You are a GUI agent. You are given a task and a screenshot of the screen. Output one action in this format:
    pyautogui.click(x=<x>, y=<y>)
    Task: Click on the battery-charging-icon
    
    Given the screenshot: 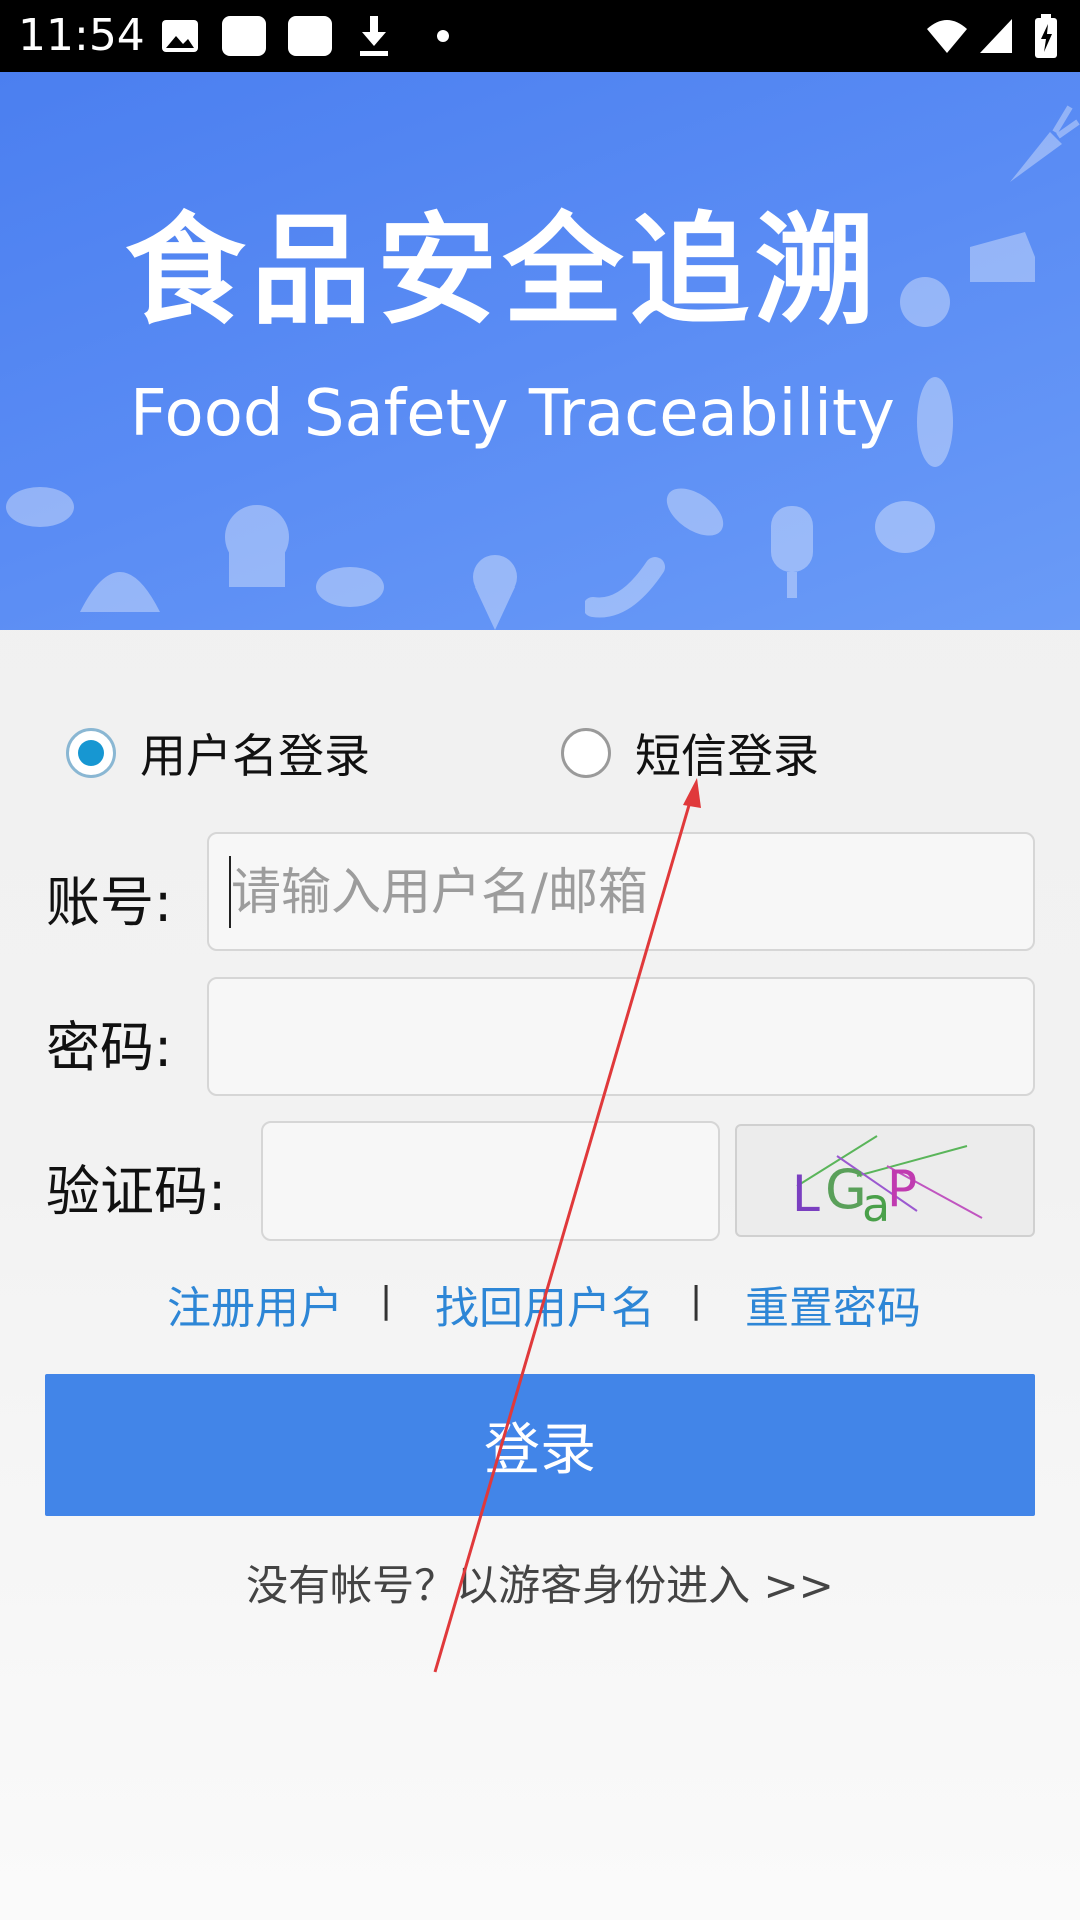 What is the action you would take?
    pyautogui.click(x=1046, y=36)
    